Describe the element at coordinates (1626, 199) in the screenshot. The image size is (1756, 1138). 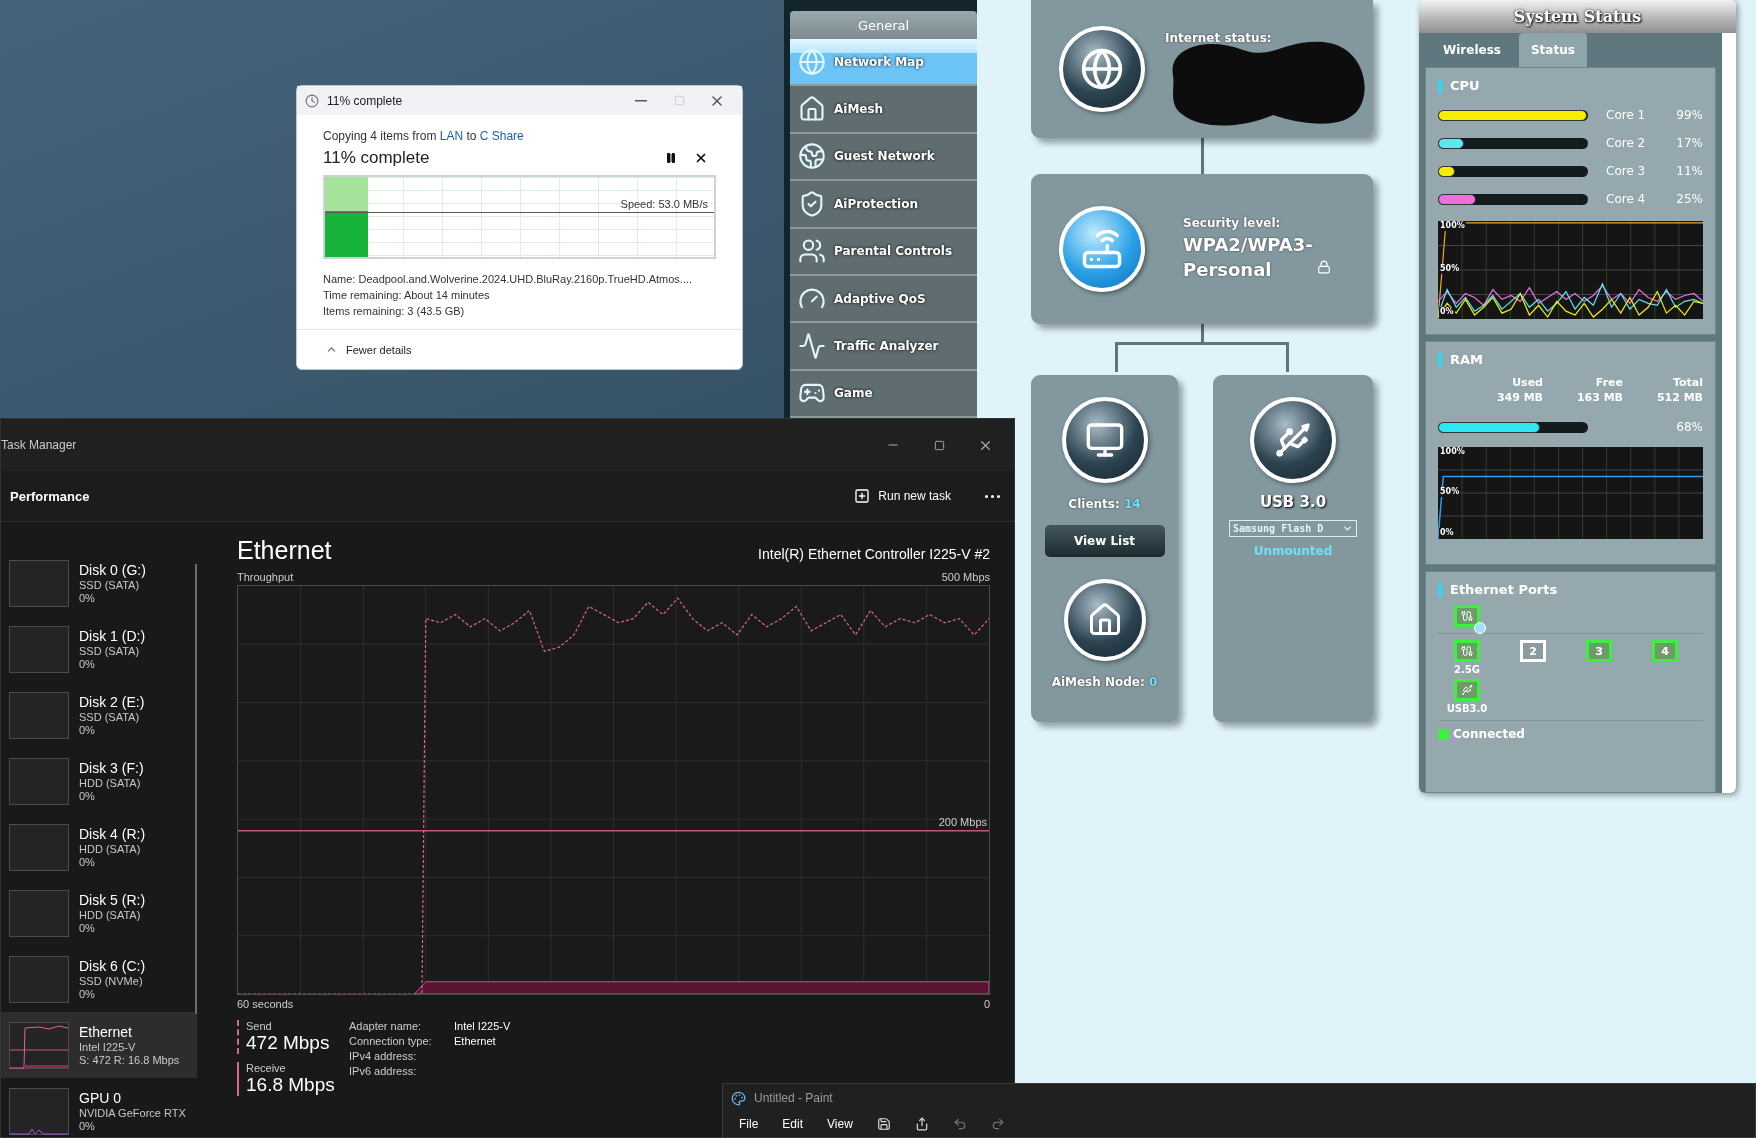
I see `core-name: Core 4` at that location.